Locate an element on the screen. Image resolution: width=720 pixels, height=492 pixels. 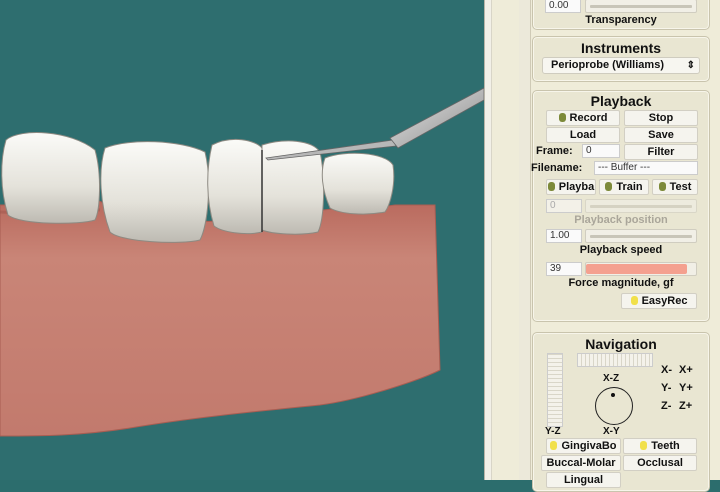
position-label: Playback position is located at coordinates (621, 220).